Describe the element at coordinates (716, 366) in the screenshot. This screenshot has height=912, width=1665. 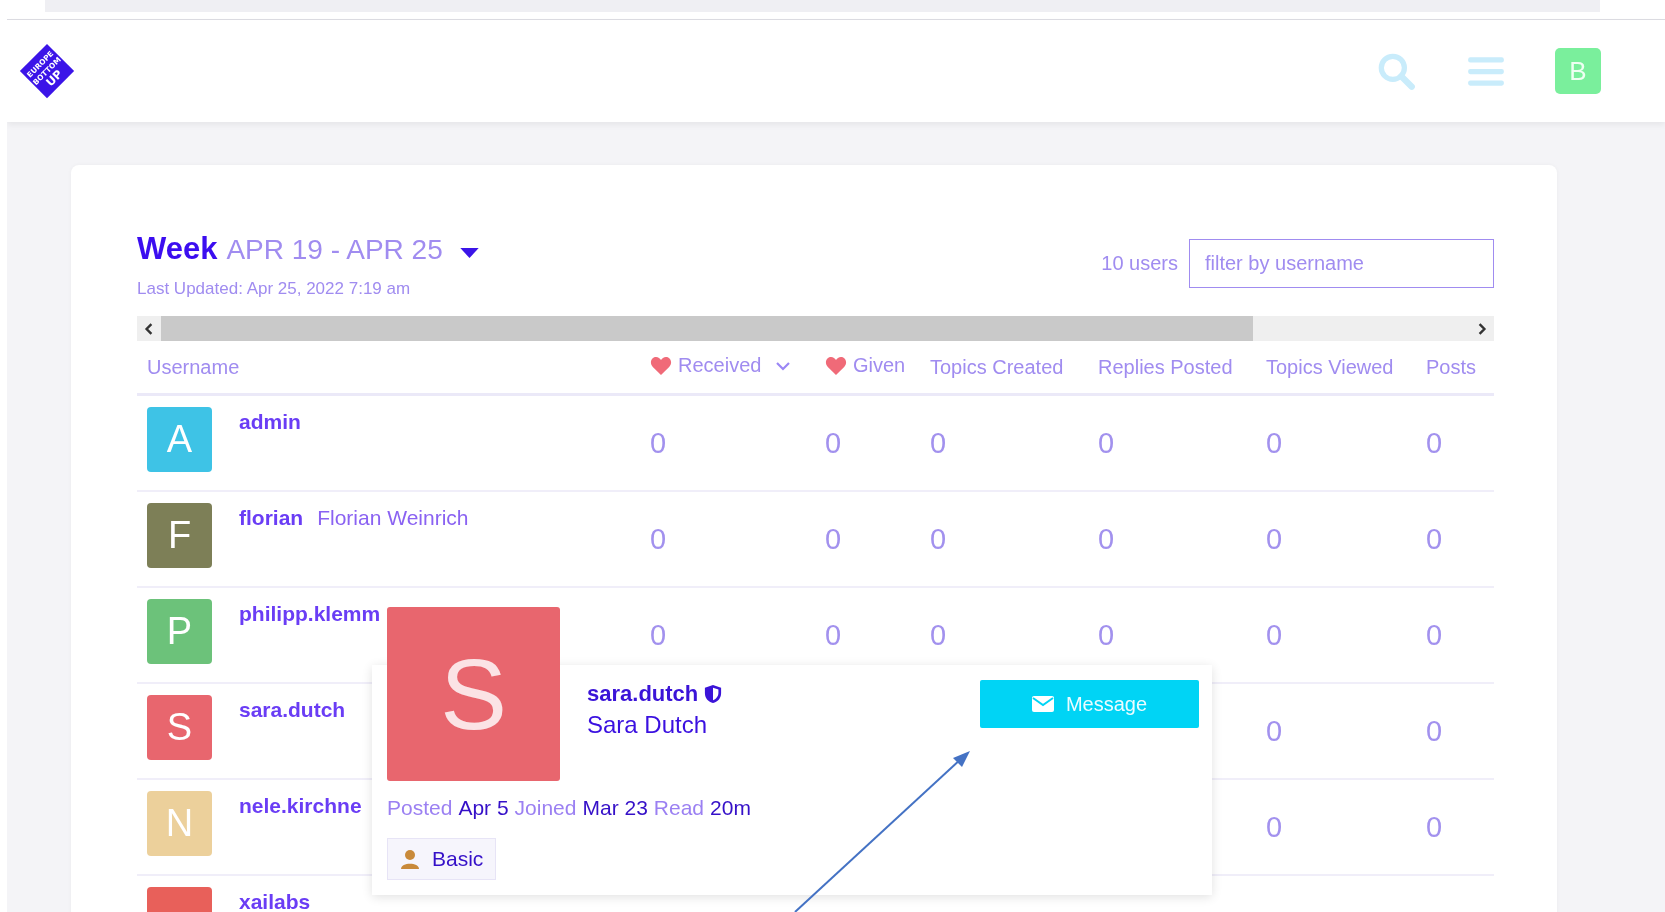
I see `column-header: Received` at that location.